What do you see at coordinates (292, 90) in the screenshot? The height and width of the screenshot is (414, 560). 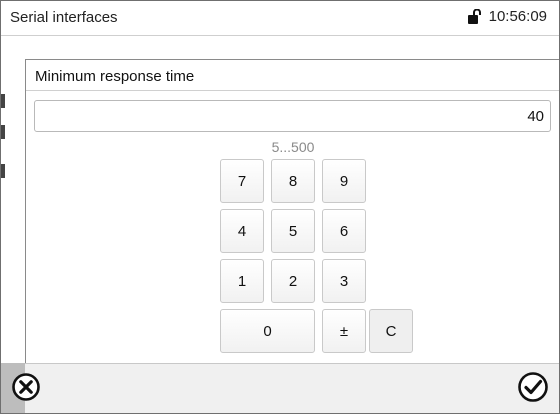 I see `divider` at bounding box center [292, 90].